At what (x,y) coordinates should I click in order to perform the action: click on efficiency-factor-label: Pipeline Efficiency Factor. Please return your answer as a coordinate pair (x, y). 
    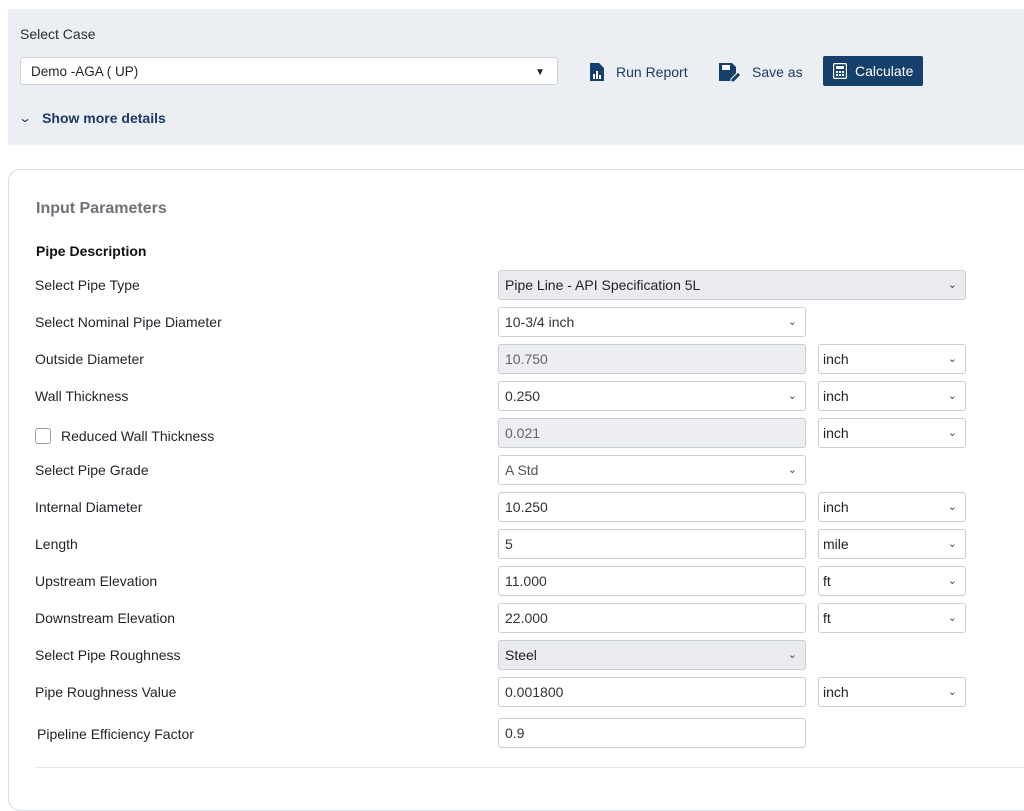
    Looking at the image, I should click on (115, 734).